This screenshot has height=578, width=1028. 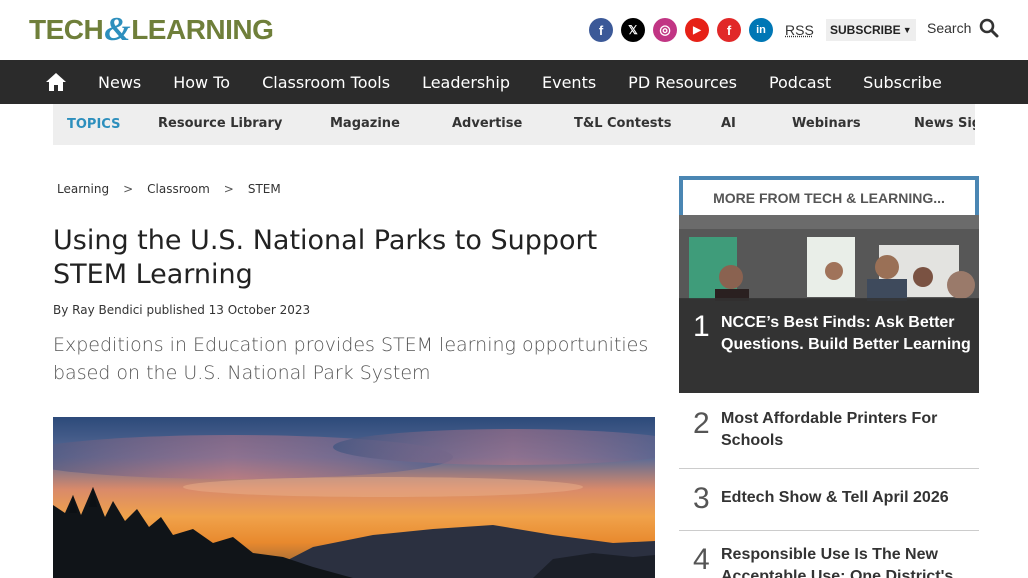 What do you see at coordinates (665, 30) in the screenshot?
I see `instagram-icon: ◎` at bounding box center [665, 30].